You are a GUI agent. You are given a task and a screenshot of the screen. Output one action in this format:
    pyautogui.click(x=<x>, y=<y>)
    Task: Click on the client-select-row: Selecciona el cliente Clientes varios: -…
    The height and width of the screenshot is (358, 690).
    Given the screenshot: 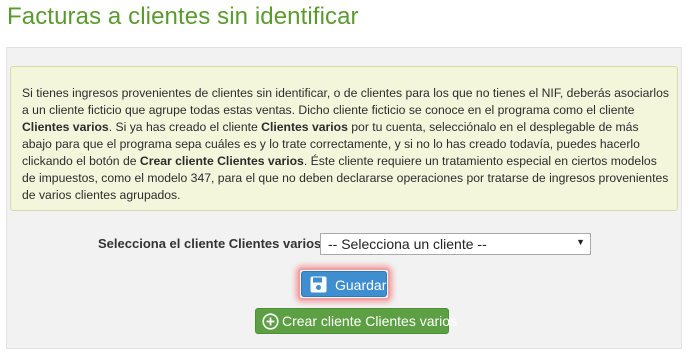 What is the action you would take?
    pyautogui.click(x=345, y=245)
    